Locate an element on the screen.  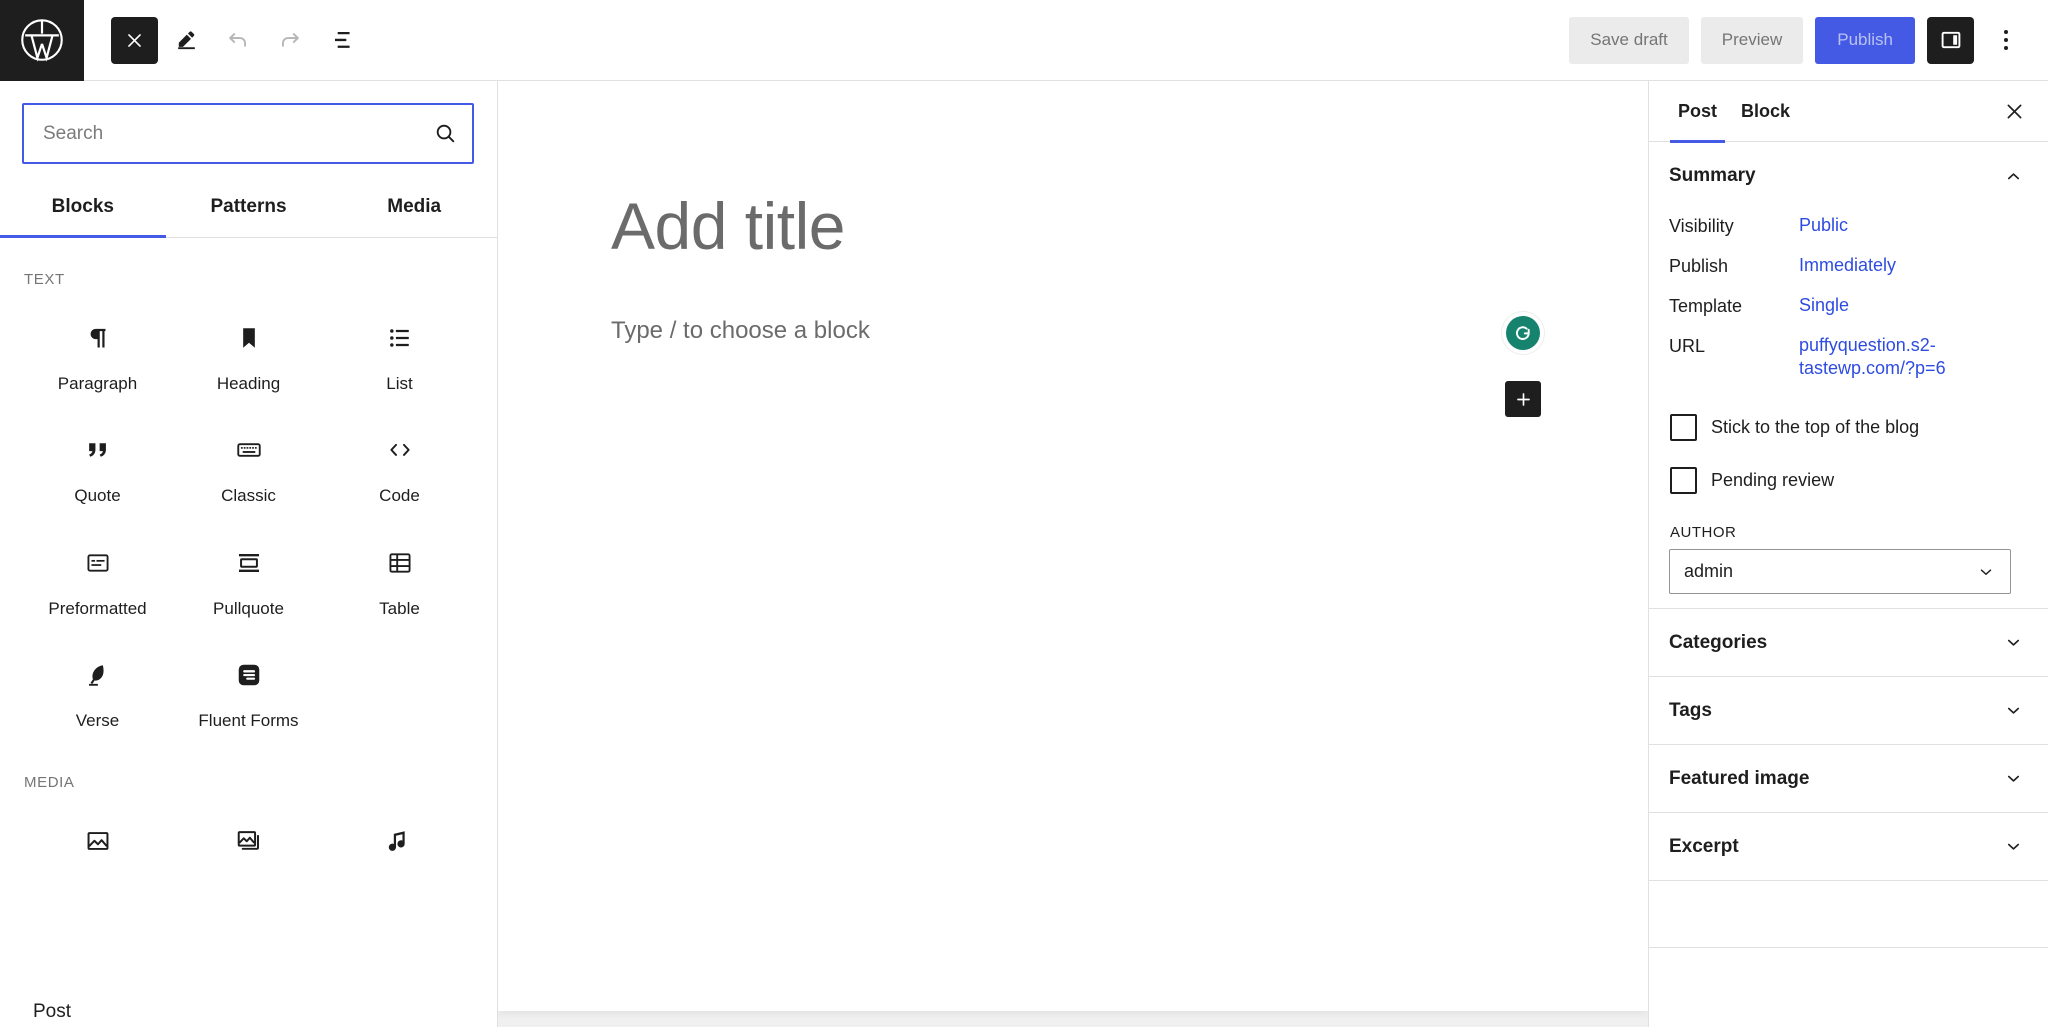
image-icon is located at coordinates (98, 841).